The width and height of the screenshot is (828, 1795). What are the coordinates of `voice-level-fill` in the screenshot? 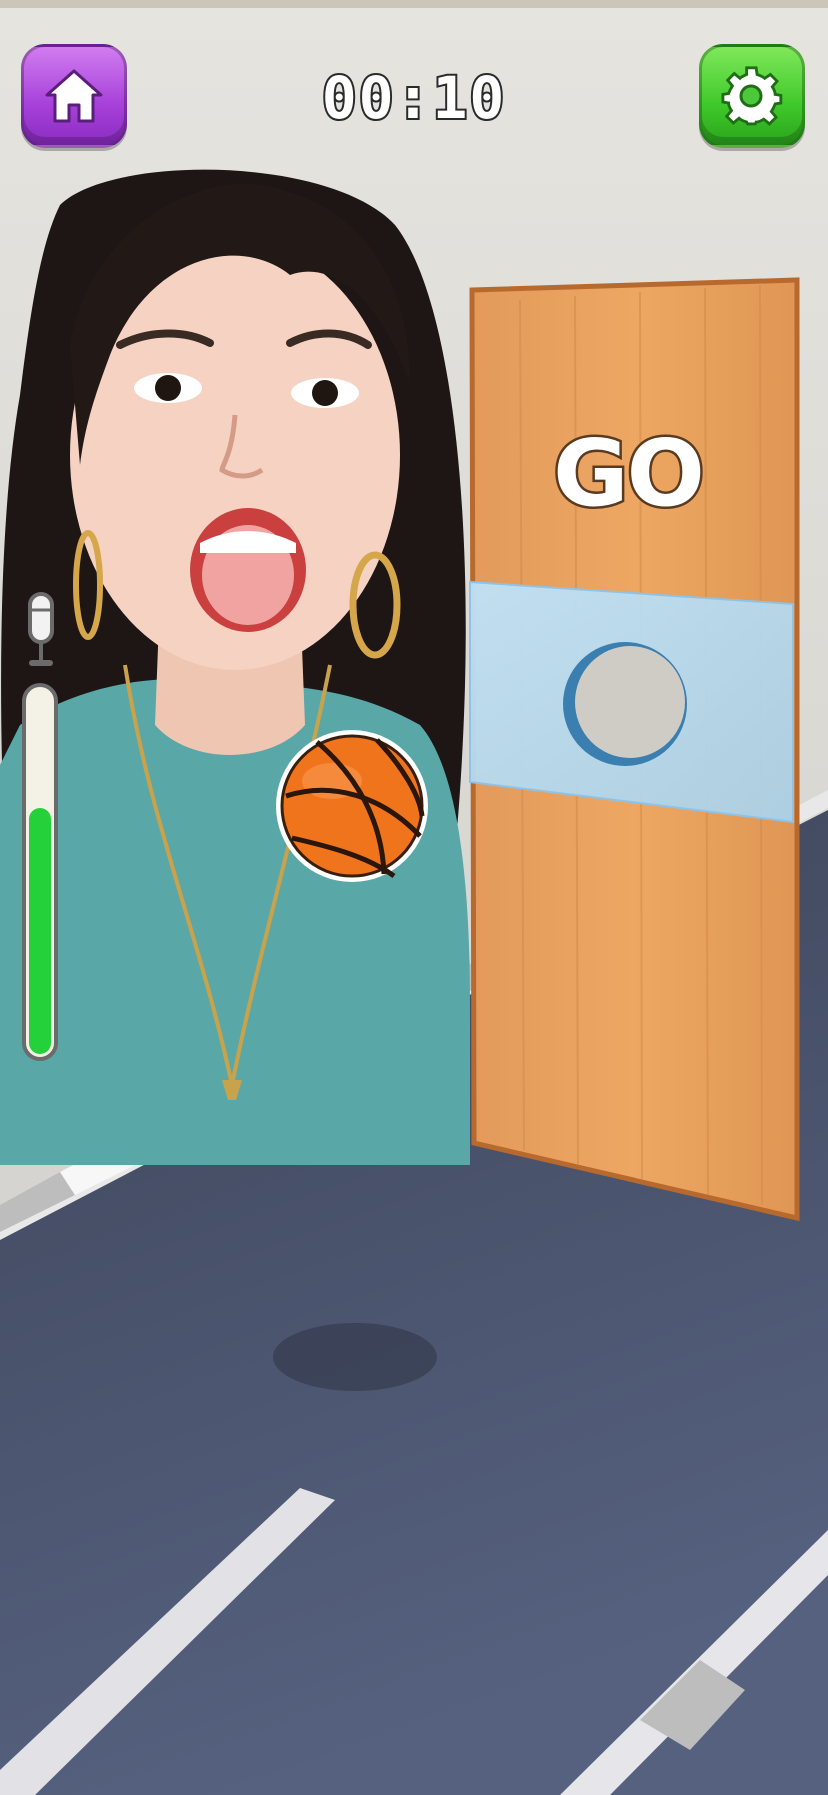 It's located at (40, 931).